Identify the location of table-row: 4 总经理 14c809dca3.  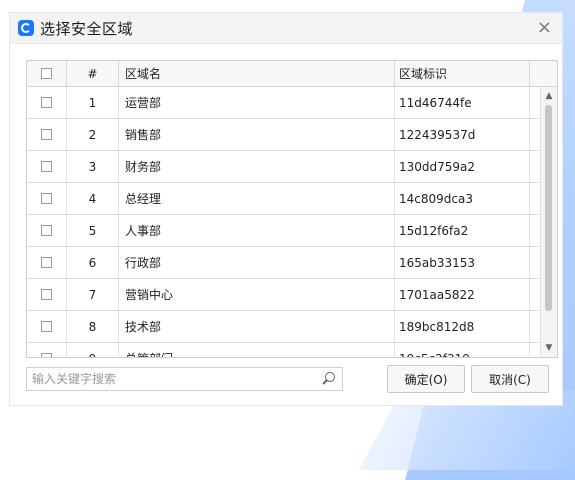
(292, 199).